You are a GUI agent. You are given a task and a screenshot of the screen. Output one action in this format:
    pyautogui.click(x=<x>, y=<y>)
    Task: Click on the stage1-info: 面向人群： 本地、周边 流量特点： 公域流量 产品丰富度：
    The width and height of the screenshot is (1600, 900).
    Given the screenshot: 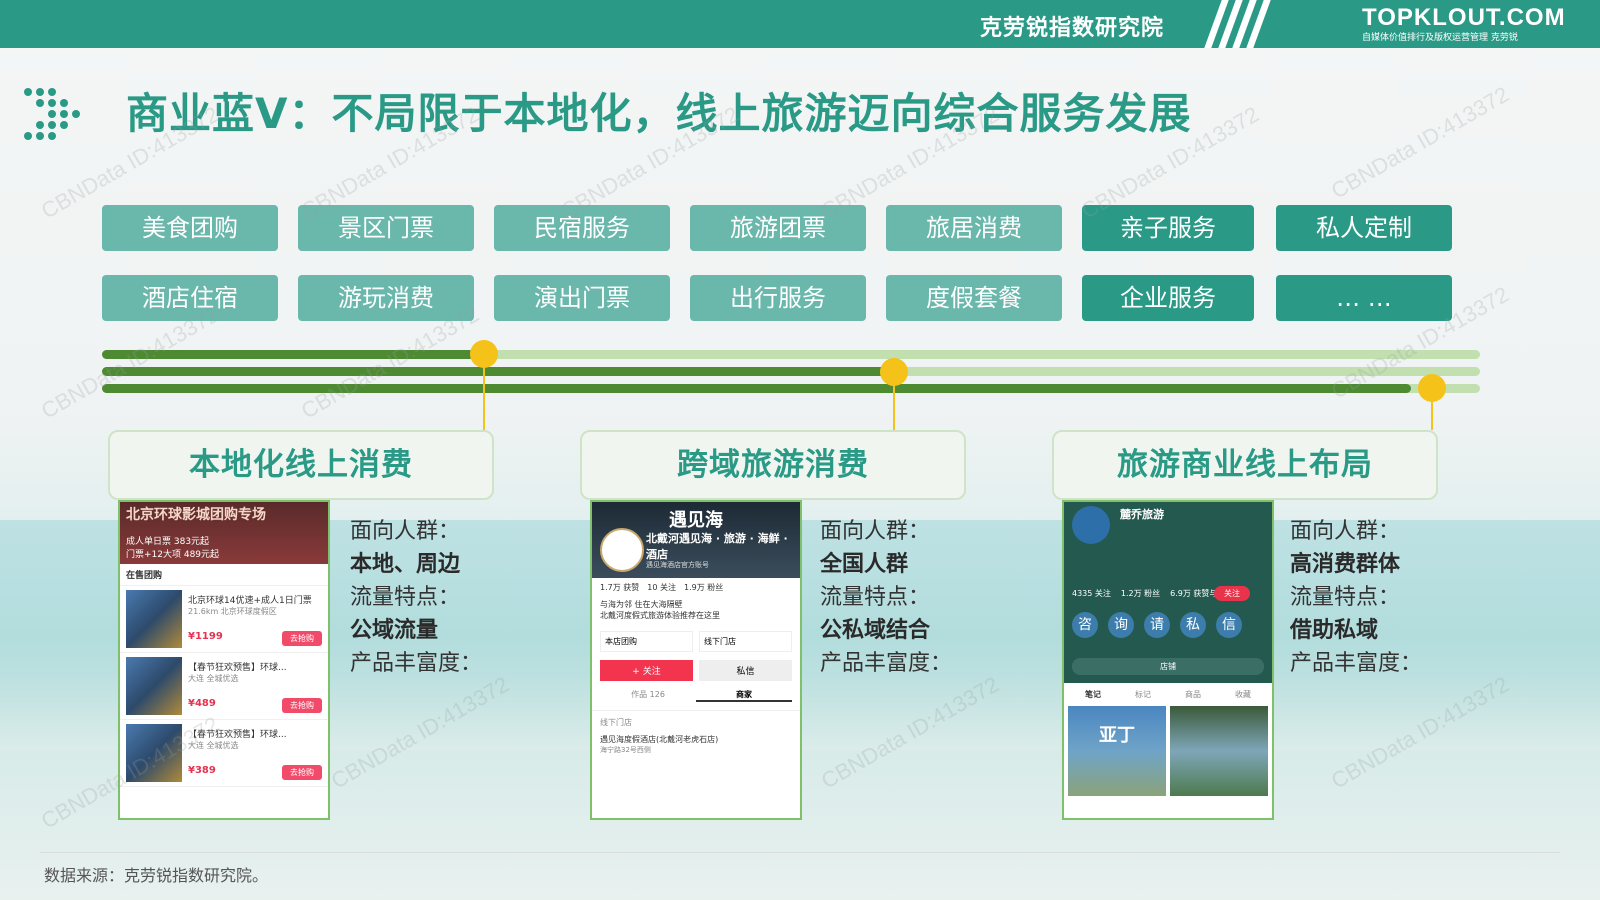 What is the action you would take?
    pyautogui.click(x=416, y=597)
    